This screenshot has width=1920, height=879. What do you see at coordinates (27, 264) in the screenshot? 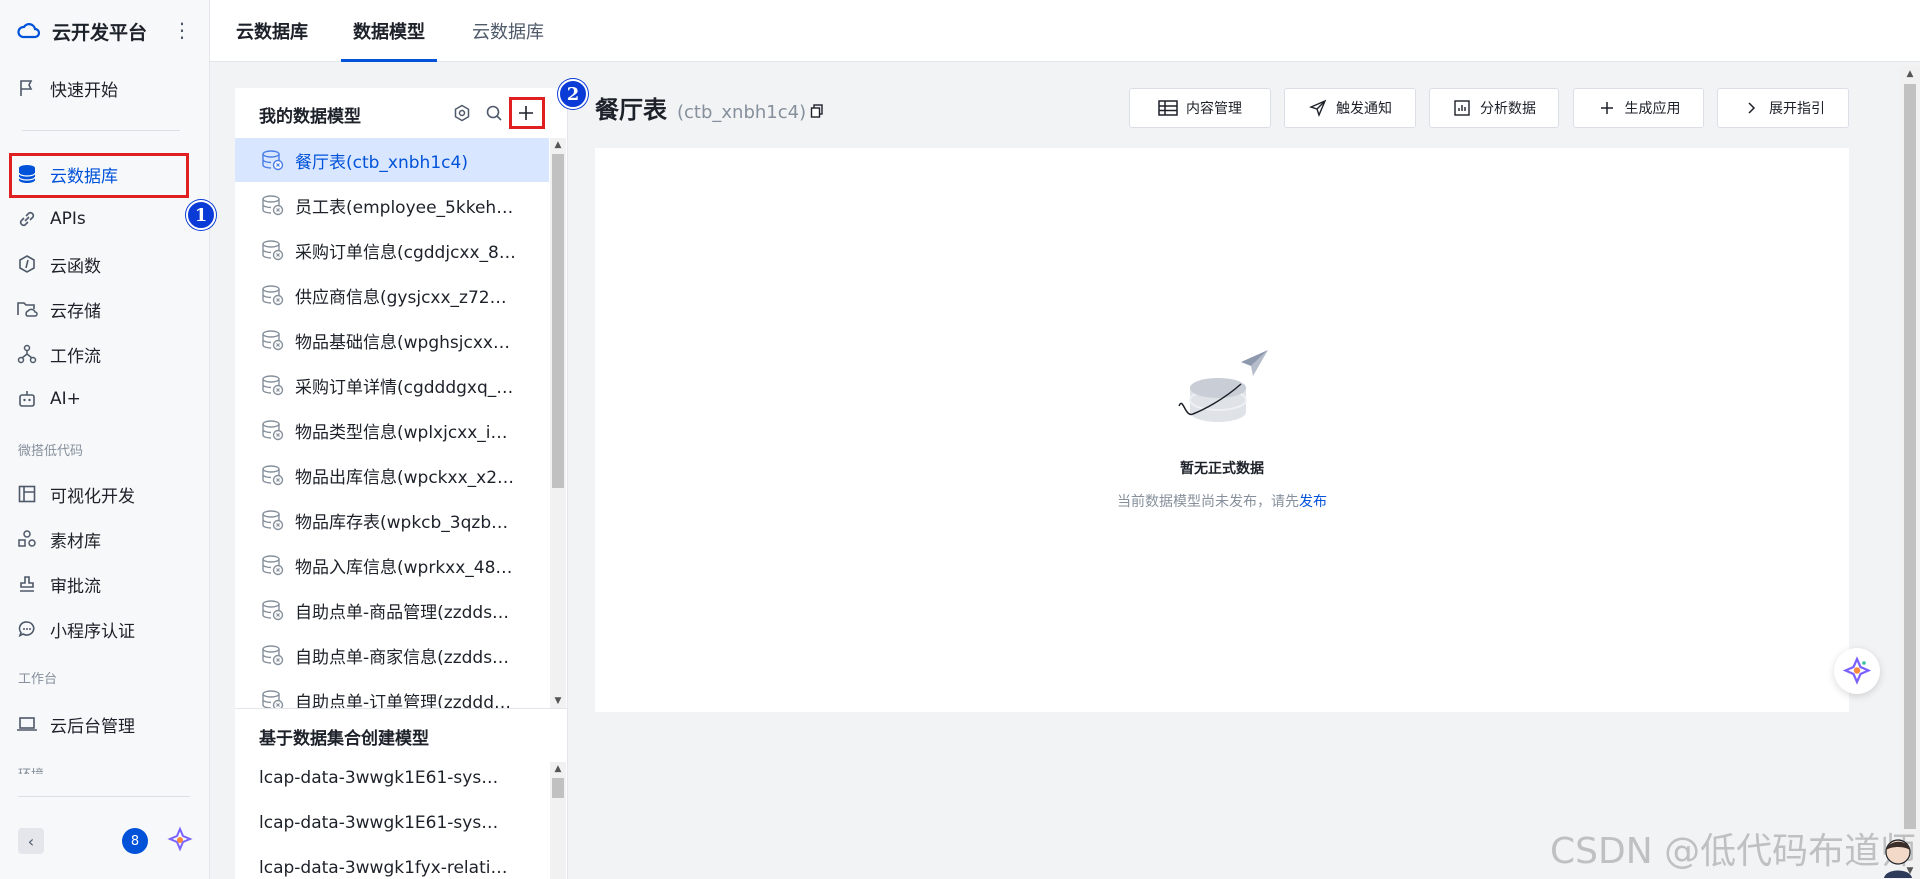
I see `function-icon` at bounding box center [27, 264].